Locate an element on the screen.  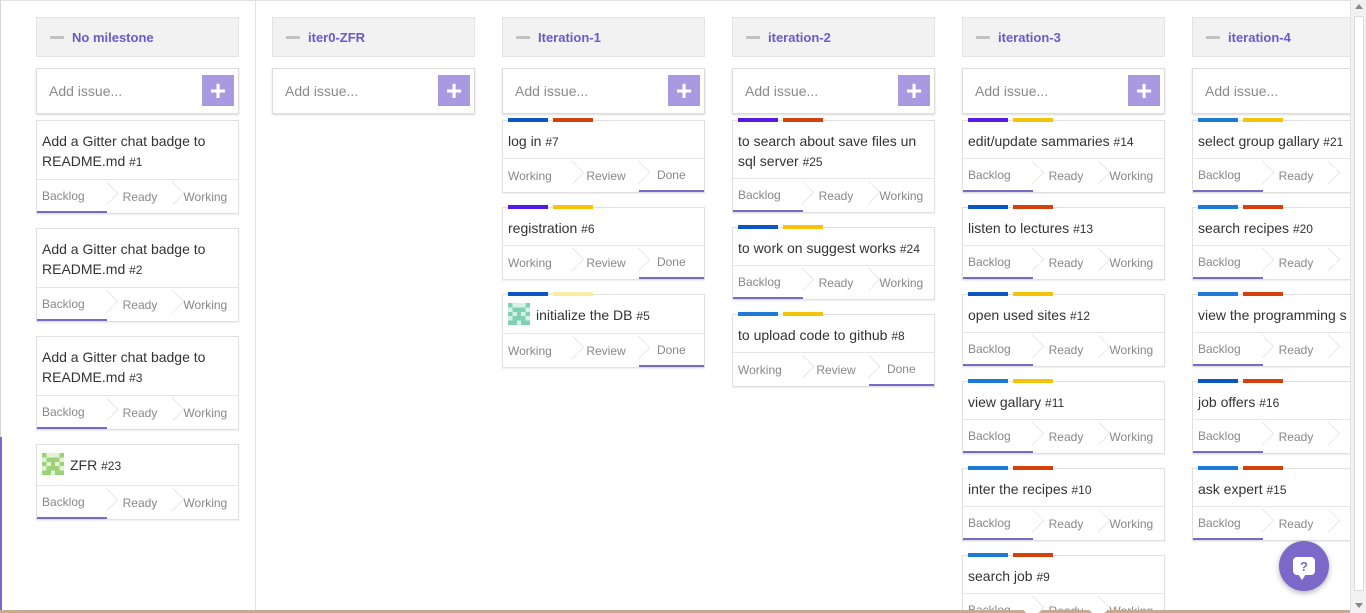
issue-title-block: view gallary #11 is located at coordinates (1063, 400).